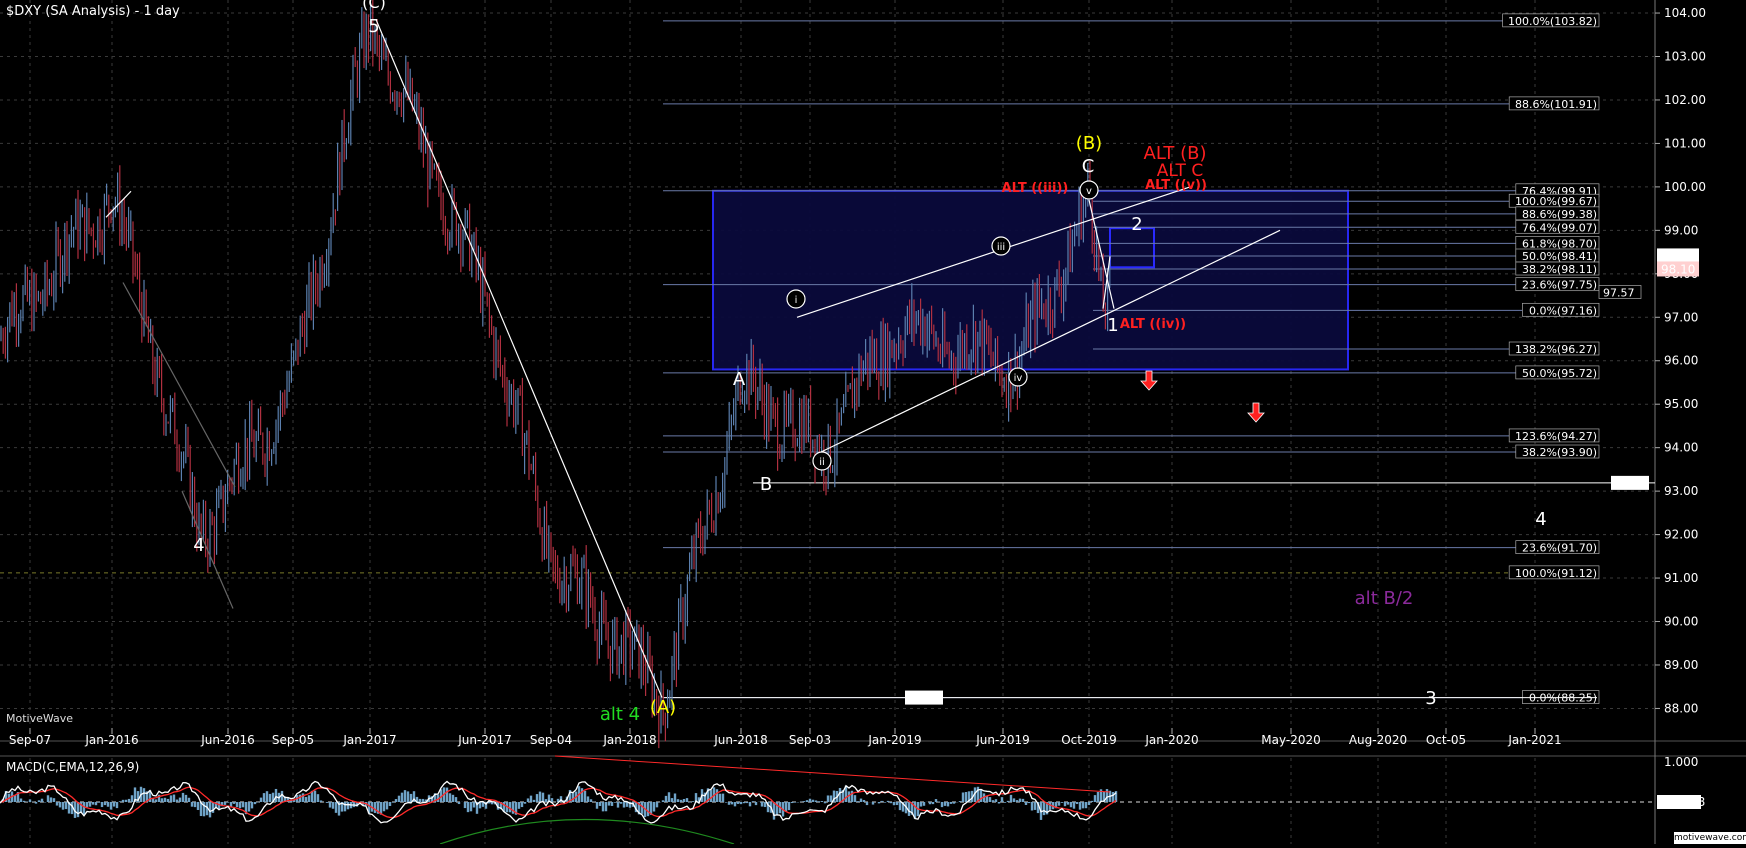 The height and width of the screenshot is (848, 1746). What do you see at coordinates (30, 740) in the screenshot?
I see `x-tick-label: Sep-07` at bounding box center [30, 740].